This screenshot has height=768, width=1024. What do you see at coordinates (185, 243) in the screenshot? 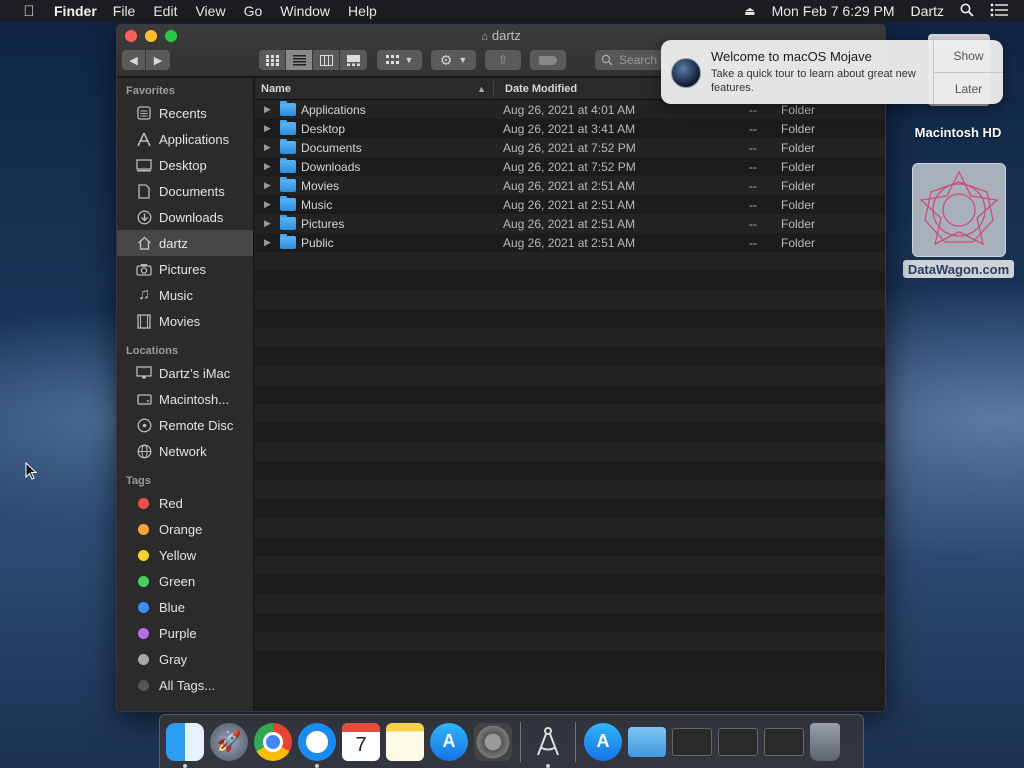
I see `sidebar-item-dartz: dartz` at bounding box center [185, 243].